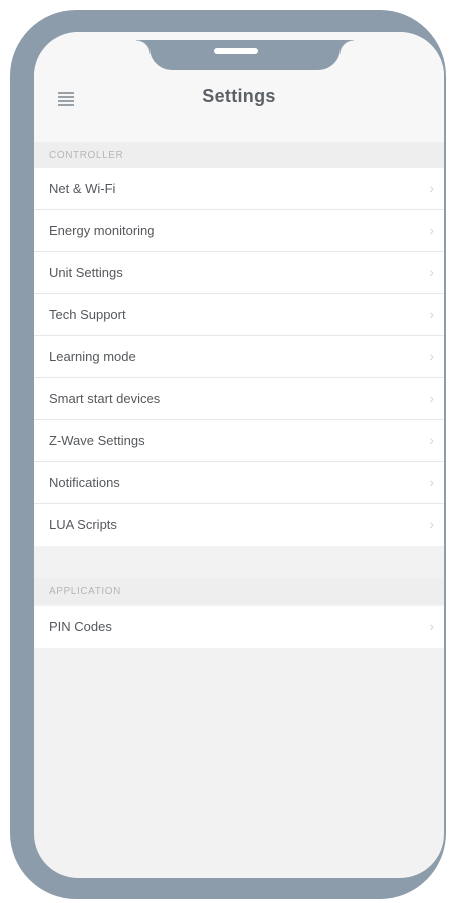 The width and height of the screenshot is (453, 903). Describe the element at coordinates (84, 482) in the screenshot. I see `settings-item-label: Notifications` at that location.